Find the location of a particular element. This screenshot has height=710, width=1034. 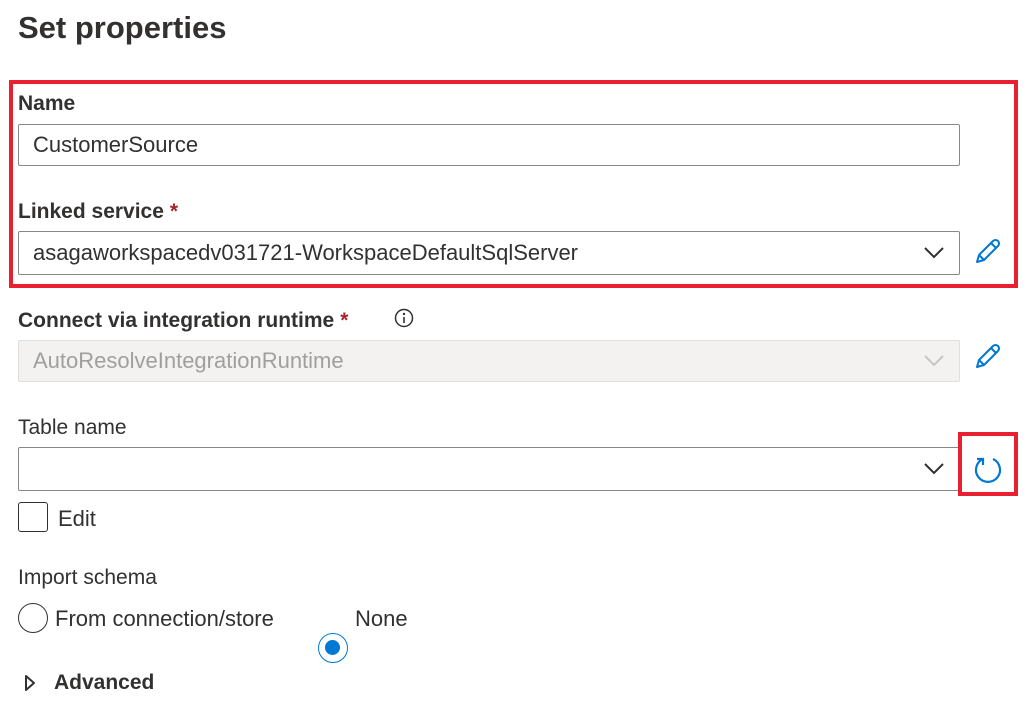

integration-runtime-value: AutoResolveIntegrationRuntime is located at coordinates (188, 360).